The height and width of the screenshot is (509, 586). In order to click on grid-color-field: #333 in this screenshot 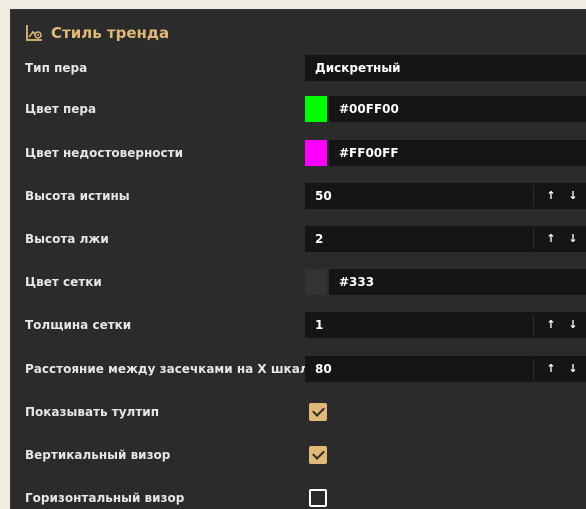, I will do `click(445, 282)`.